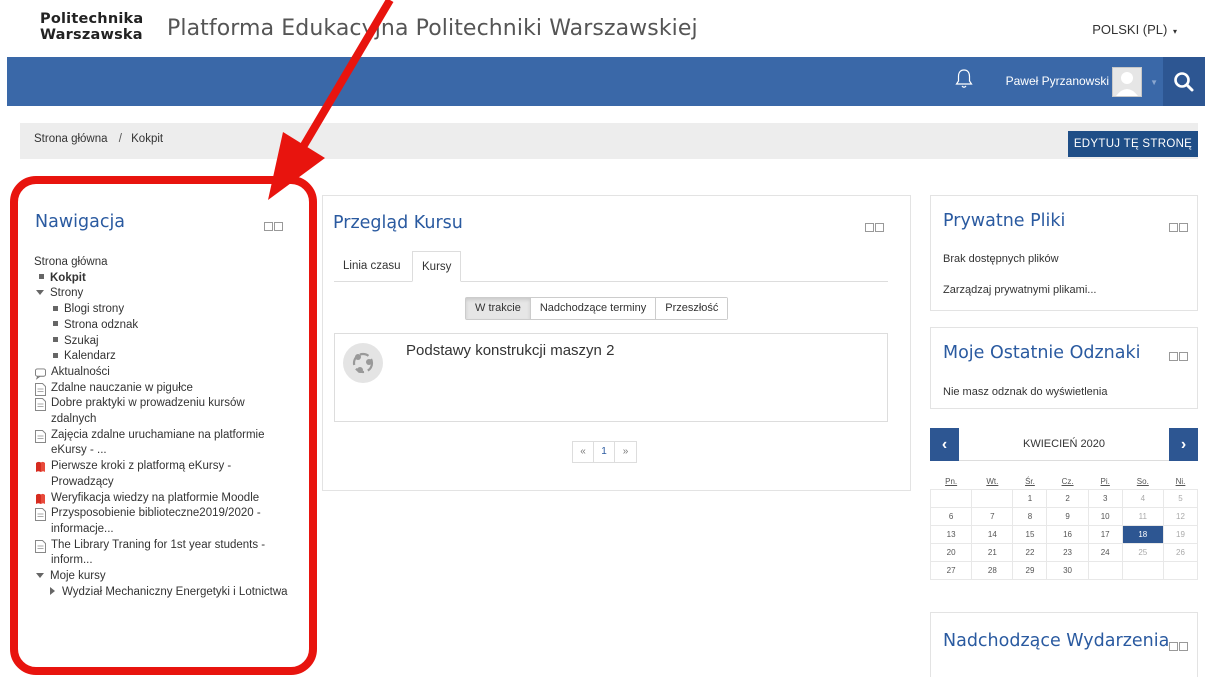  Describe the element at coordinates (992, 516) in the screenshot. I see `calendar-day: 7` at that location.